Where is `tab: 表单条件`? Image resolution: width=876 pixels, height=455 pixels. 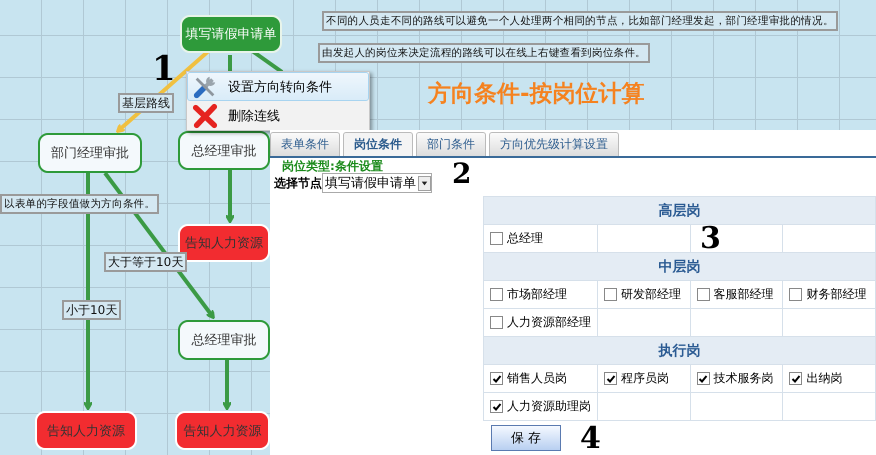 tab: 表单条件 is located at coordinates (305, 144).